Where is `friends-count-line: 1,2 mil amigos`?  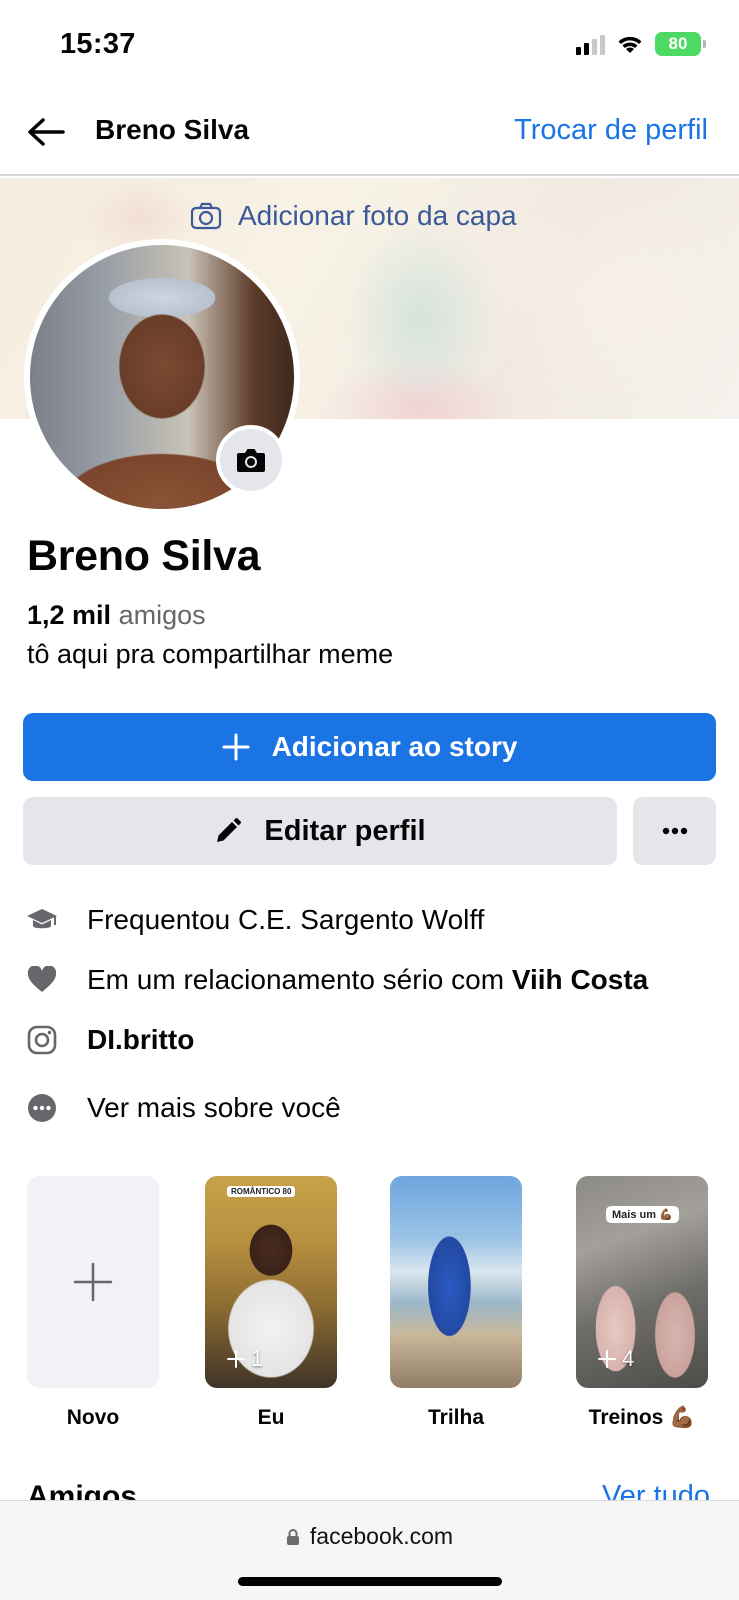
friends-count-line: 1,2 mil amigos is located at coordinates (116, 615).